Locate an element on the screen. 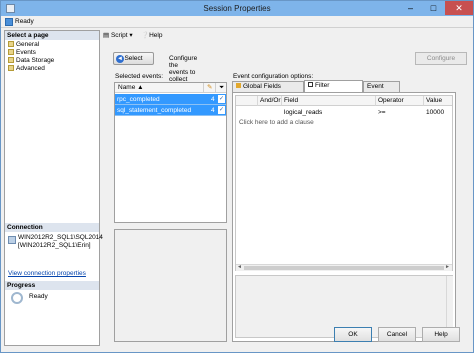  page-events: Events is located at coordinates (22, 53).